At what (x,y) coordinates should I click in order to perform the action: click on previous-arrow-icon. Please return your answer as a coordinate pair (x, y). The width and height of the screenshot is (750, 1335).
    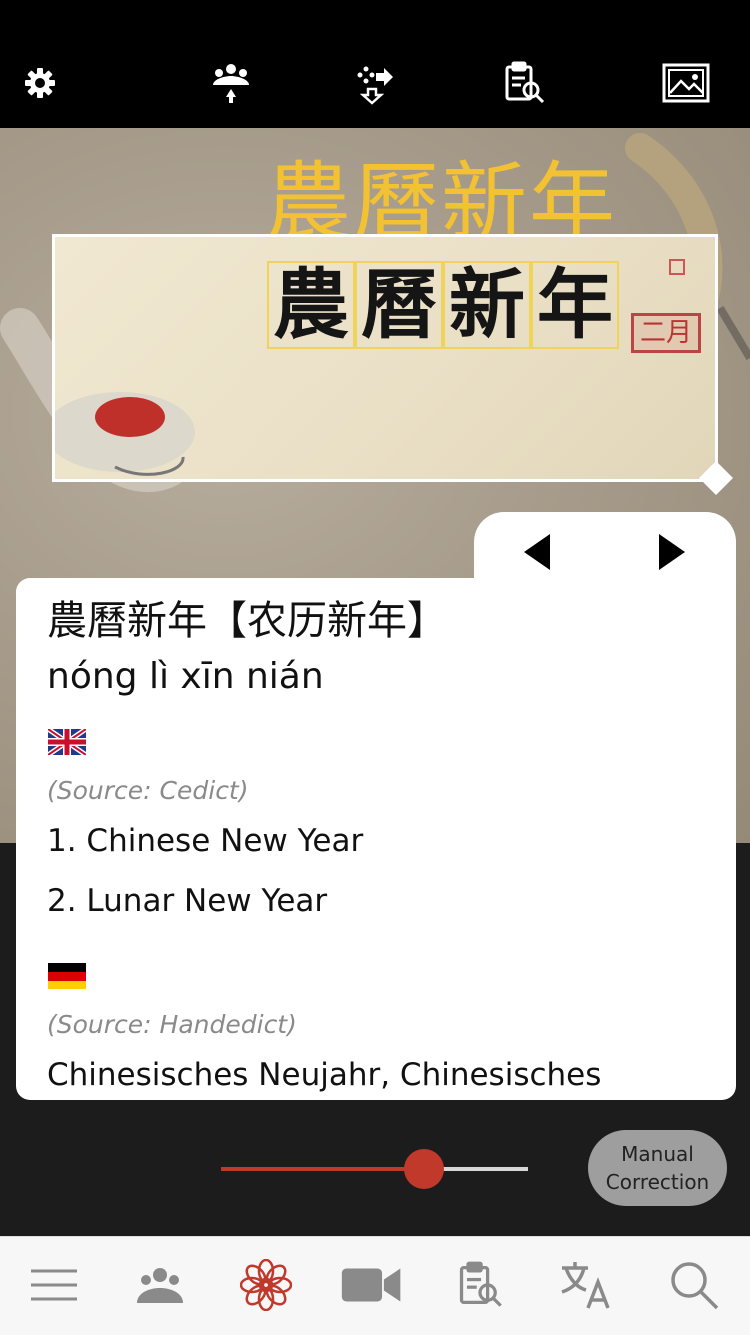
    Looking at the image, I should click on (537, 552).